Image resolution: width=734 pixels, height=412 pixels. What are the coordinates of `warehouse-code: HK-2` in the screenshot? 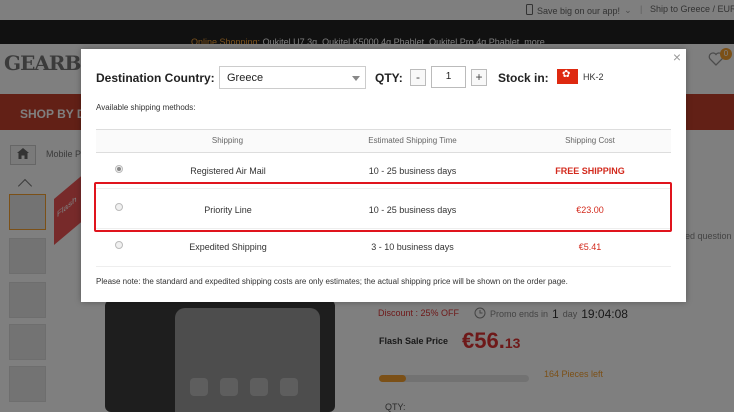 It's located at (593, 77).